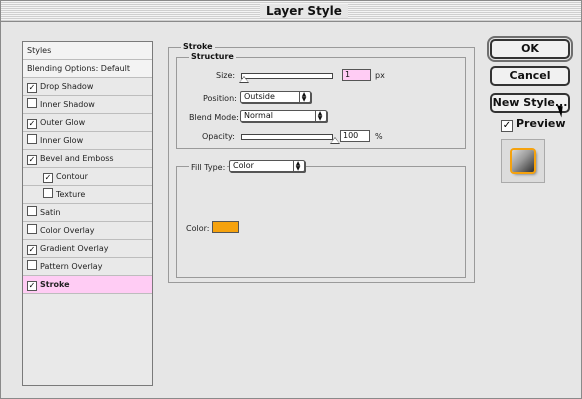 This screenshot has height=399, width=582. I want to click on fill-type-popup: Color ▲ ▼, so click(267, 166).